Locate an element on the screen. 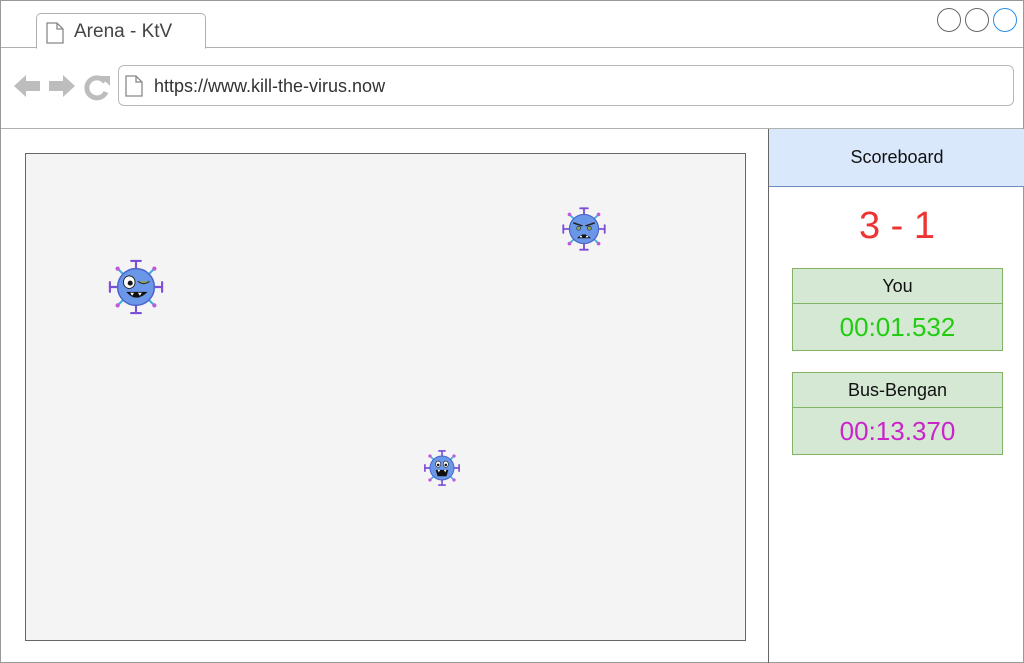  url-text: https://www.kill-the-virus.now is located at coordinates (270, 86).